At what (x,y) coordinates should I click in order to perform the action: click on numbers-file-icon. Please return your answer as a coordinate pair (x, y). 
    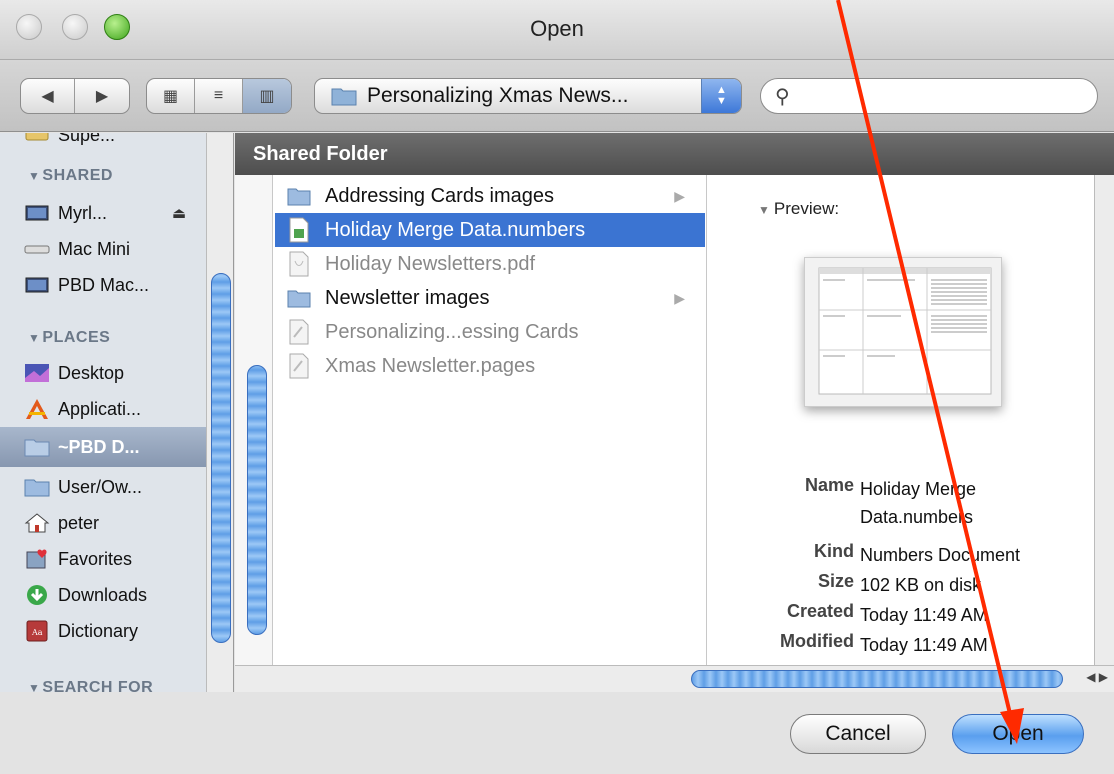
    Looking at the image, I should click on (299, 230).